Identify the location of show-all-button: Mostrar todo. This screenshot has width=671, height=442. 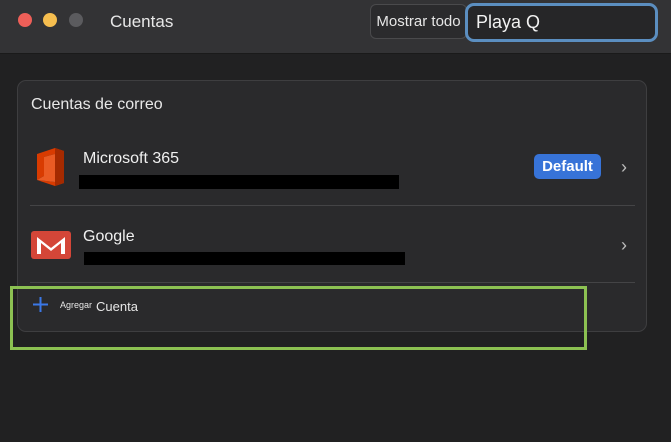
(418, 21).